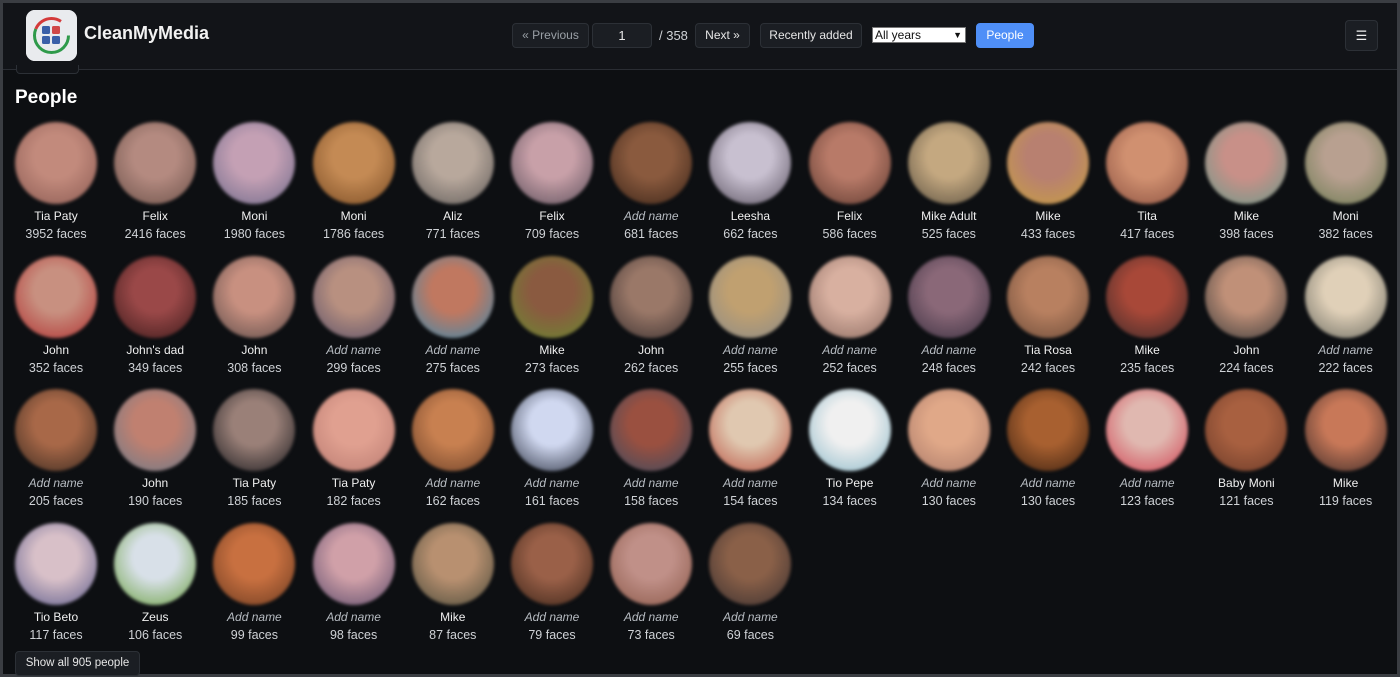 This screenshot has width=1400, height=677. Describe the element at coordinates (1246, 181) in the screenshot. I see `person-card: Mike 398 faces` at that location.